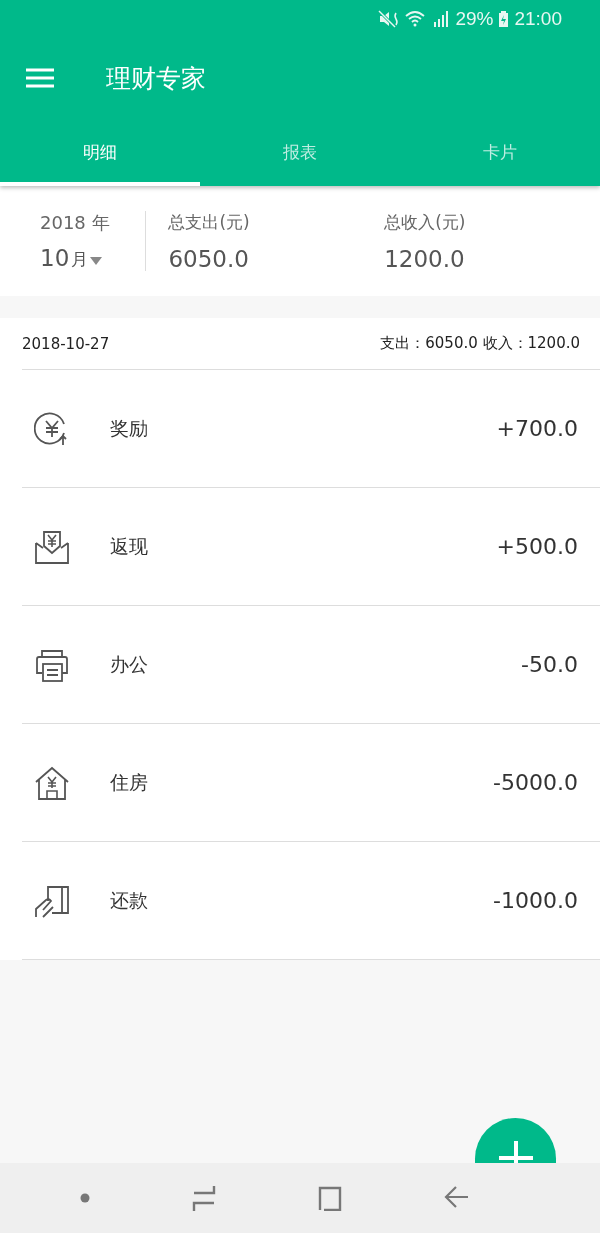 This screenshot has width=600, height=1233. Describe the element at coordinates (52, 546) in the screenshot. I see `envelope-icon` at that location.